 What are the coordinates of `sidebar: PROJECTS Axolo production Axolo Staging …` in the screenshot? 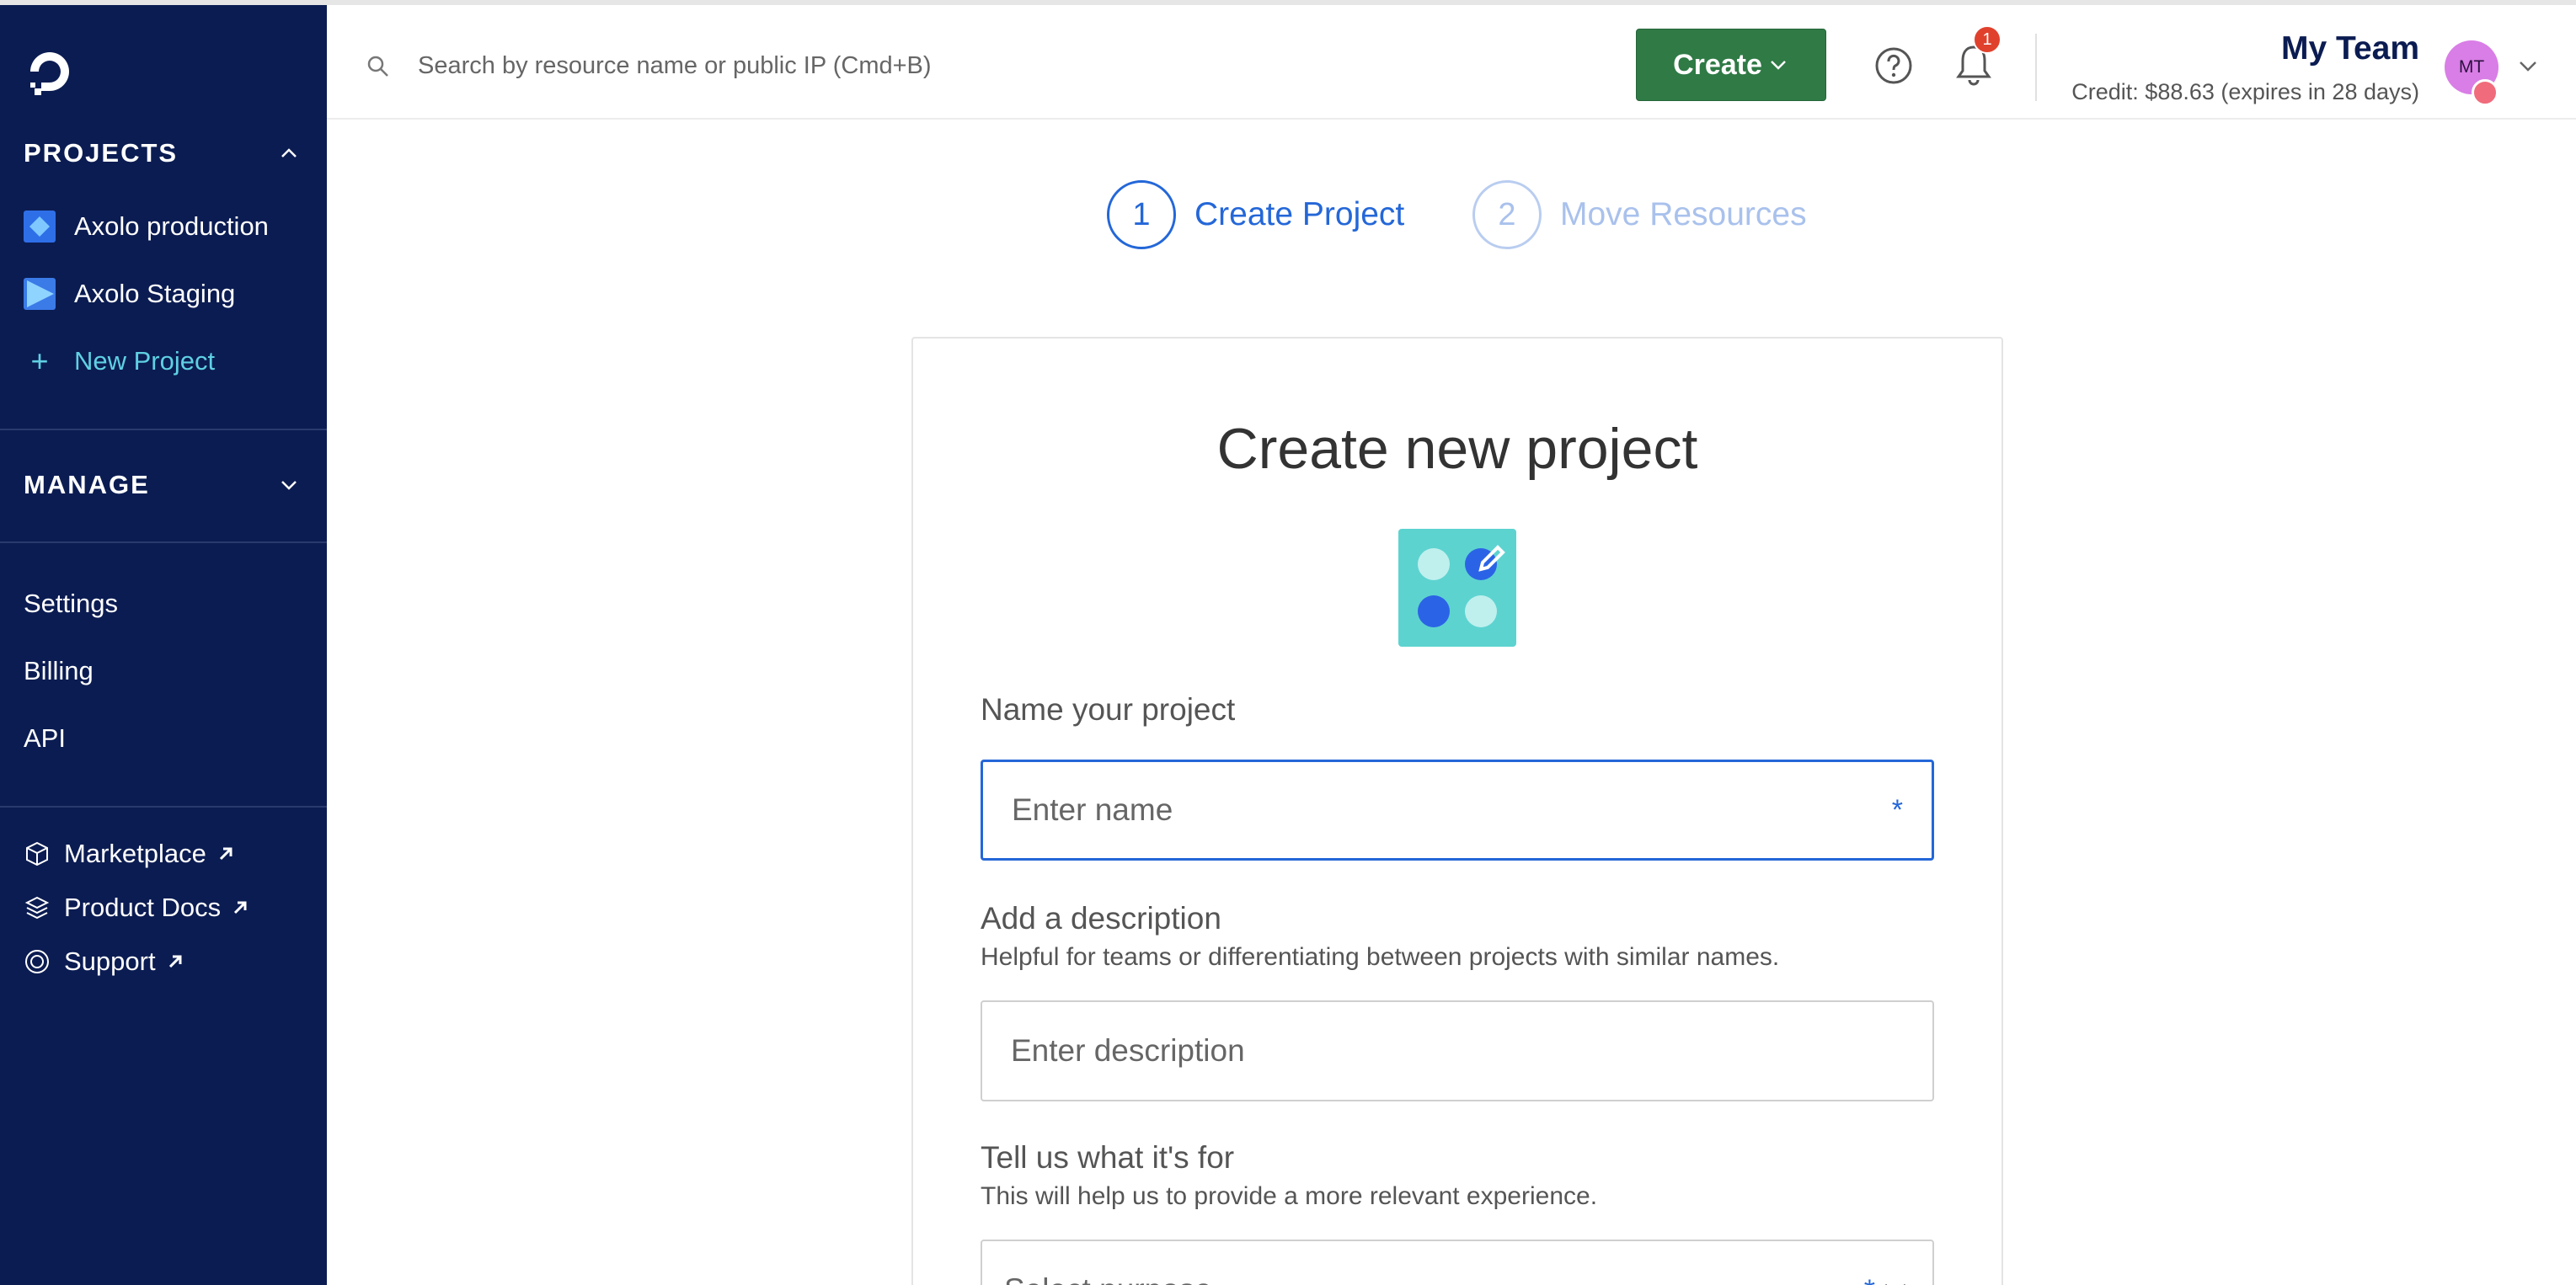 It's located at (163, 645).